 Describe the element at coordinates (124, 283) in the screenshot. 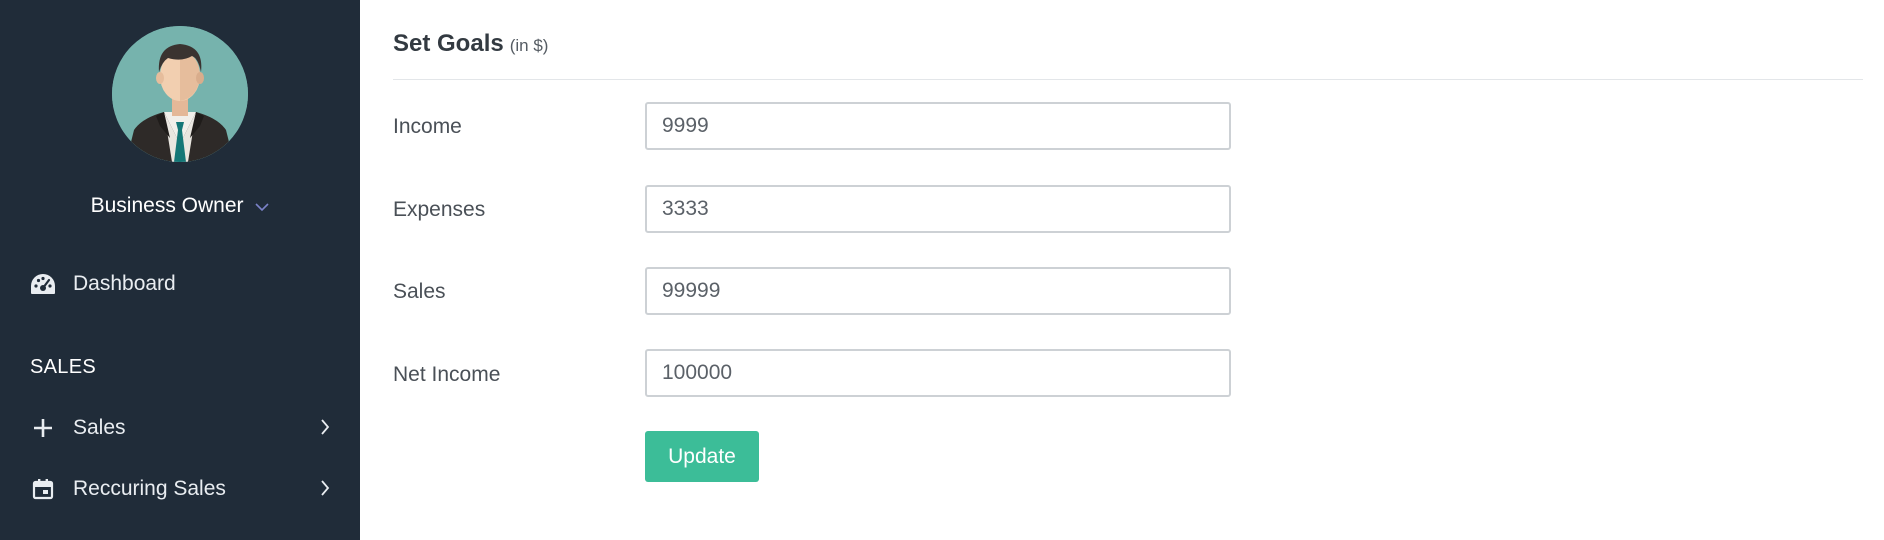

I see `sidebar-item-label: Dashboard` at that location.